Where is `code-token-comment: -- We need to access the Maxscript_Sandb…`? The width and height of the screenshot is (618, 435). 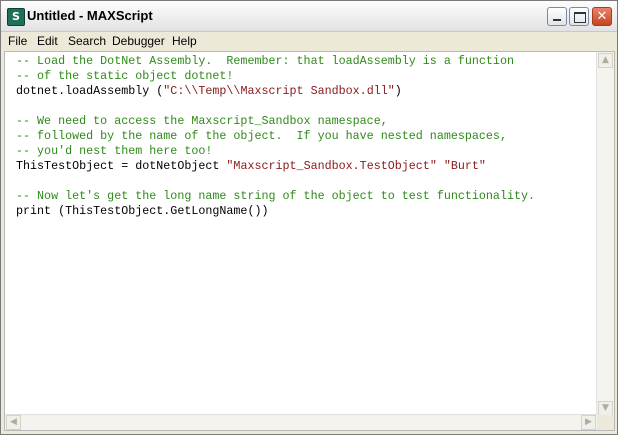 code-token-comment: -- We need to access the Maxscript_Sandb… is located at coordinates (202, 121).